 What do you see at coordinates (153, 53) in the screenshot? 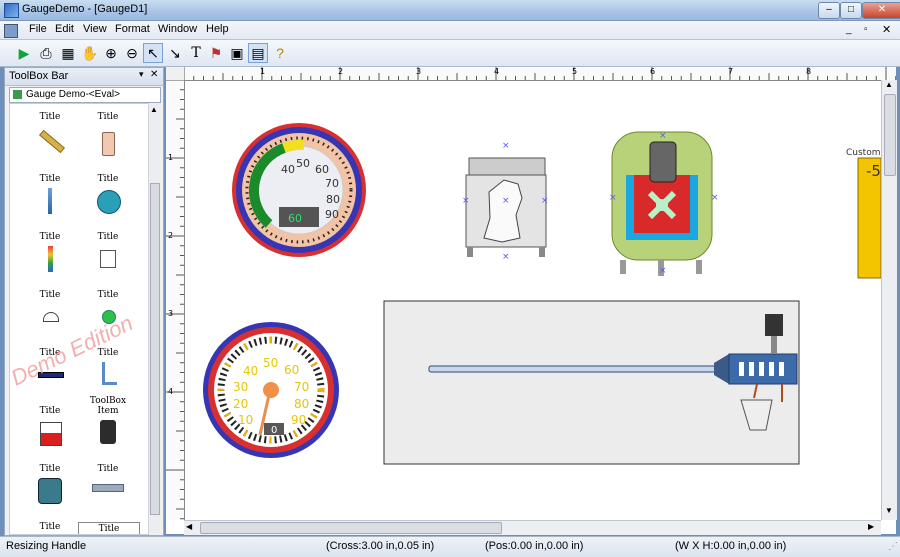
I see `select-pointer-icon: ↖` at bounding box center [153, 53].